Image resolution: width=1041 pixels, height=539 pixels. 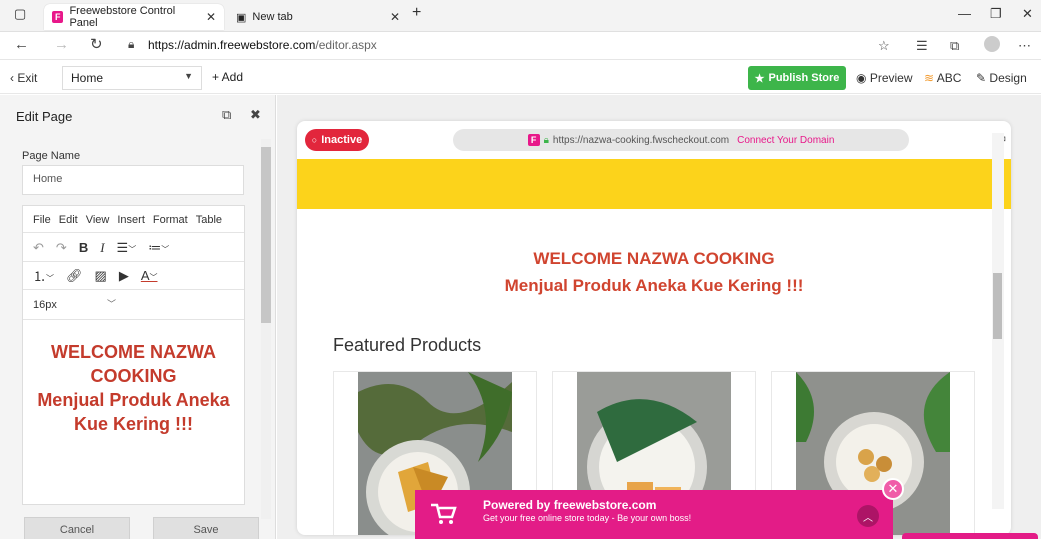 What do you see at coordinates (51, 156) in the screenshot?
I see `page-name-label: Page Name` at bounding box center [51, 156].